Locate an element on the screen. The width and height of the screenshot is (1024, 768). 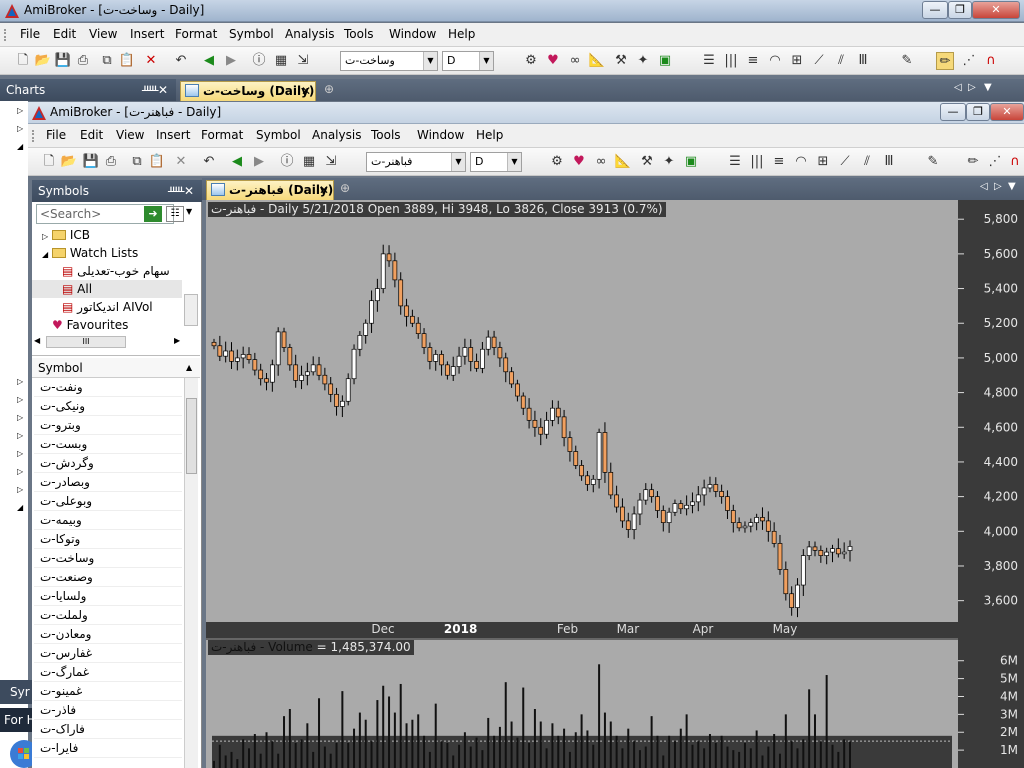
menu-help: Help is located at coordinates (461, 34).